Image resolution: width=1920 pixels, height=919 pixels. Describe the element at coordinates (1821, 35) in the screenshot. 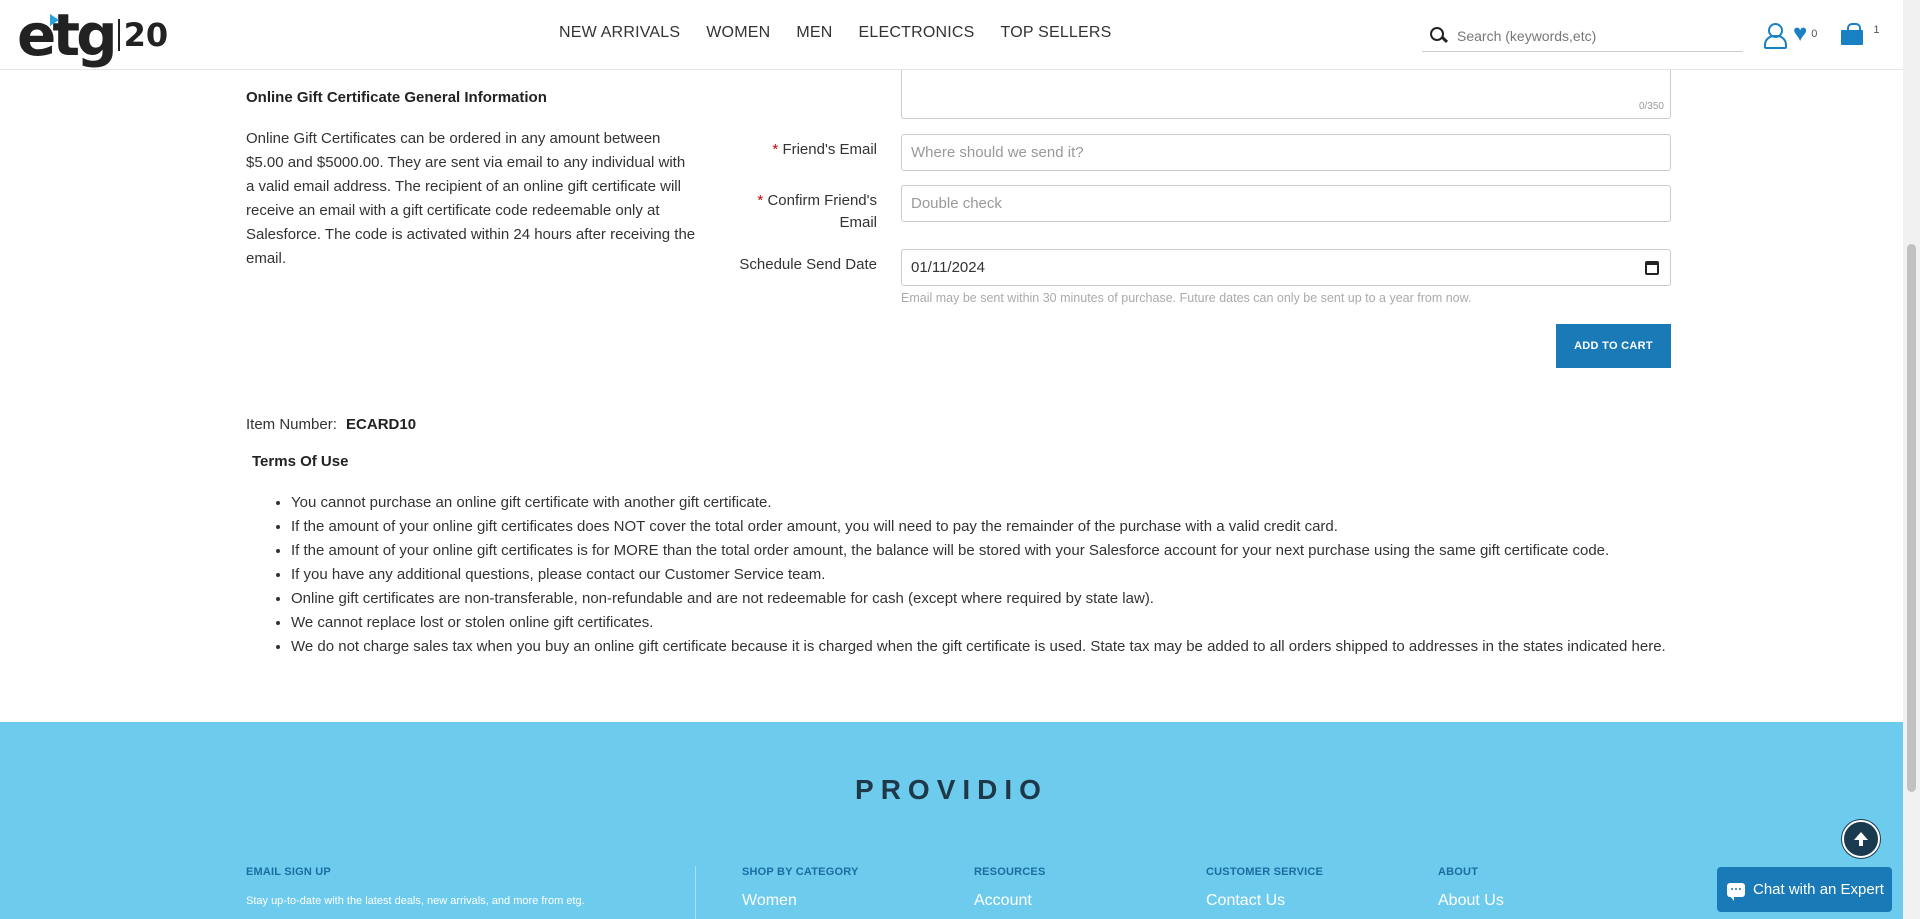

I see `header-actions: ♥ 0 1` at that location.